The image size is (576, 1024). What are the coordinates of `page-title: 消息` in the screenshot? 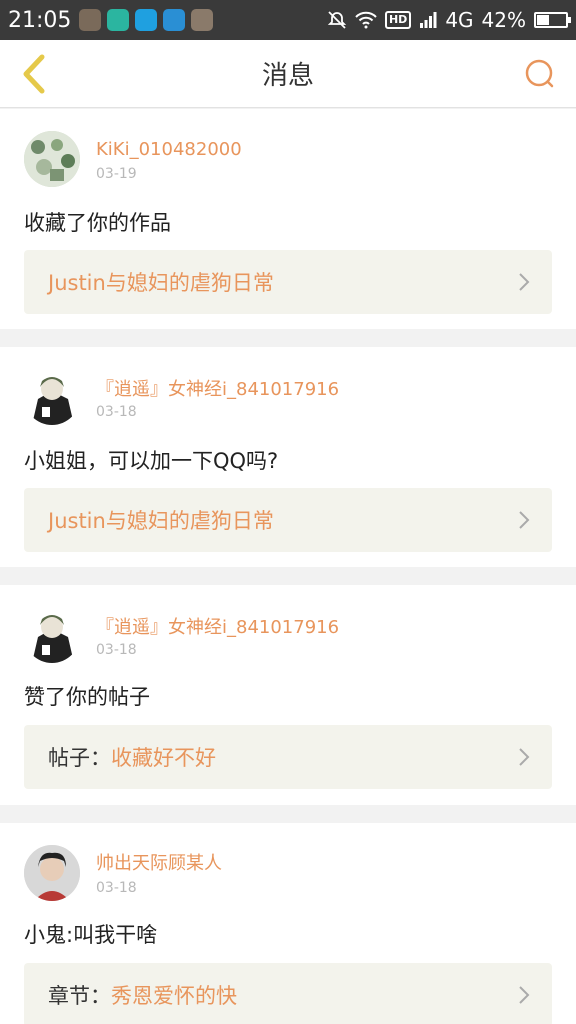 It's located at (287, 76).